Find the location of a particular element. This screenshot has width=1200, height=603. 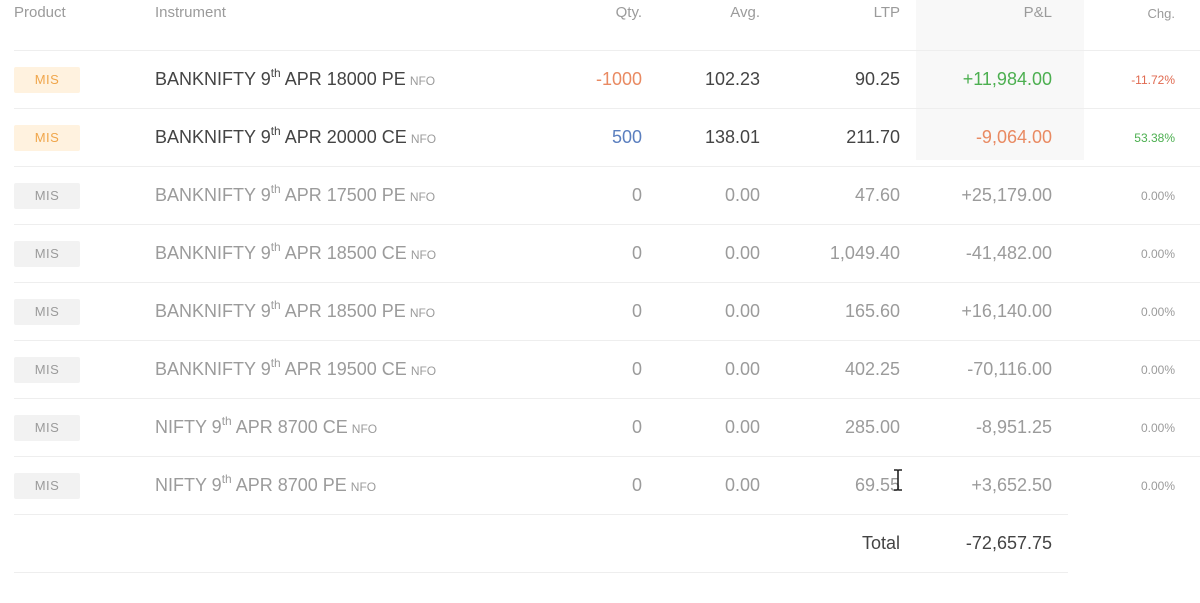

header-qty: Qty. is located at coordinates (593, 25).